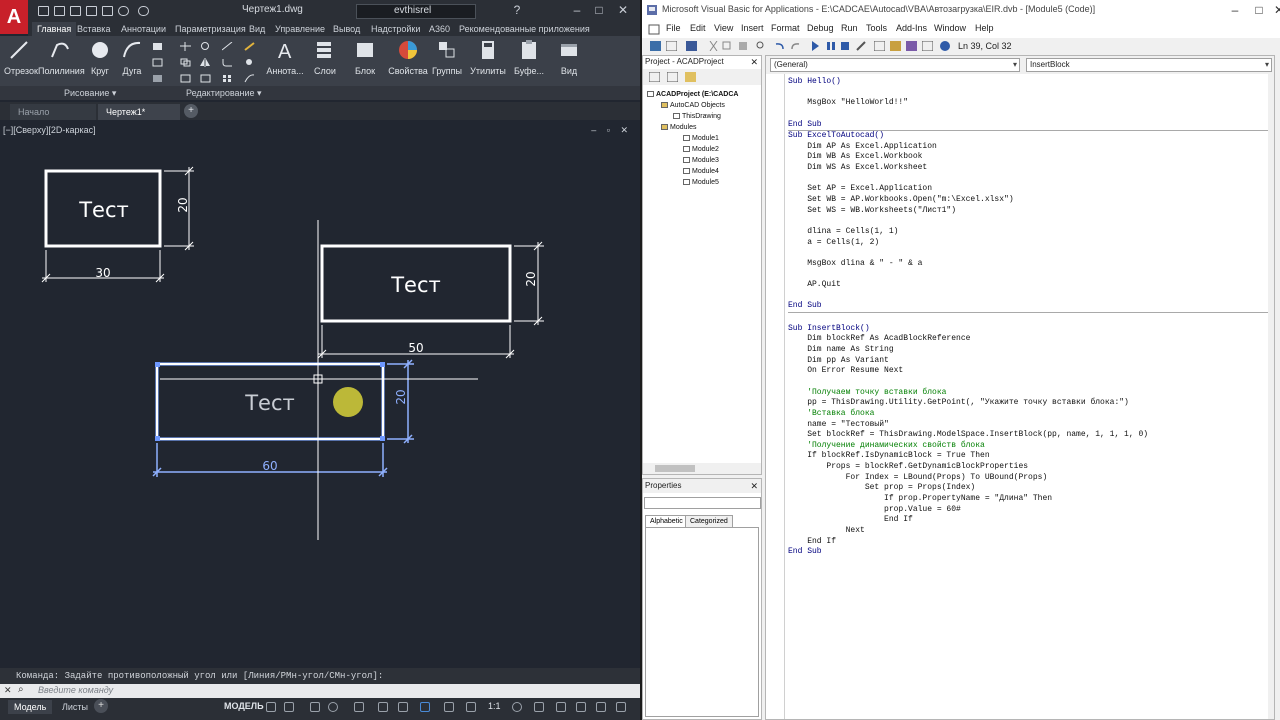 This screenshot has height=720, width=1280. Describe the element at coordinates (691, 46) in the screenshot. I see `save-icon` at that location.